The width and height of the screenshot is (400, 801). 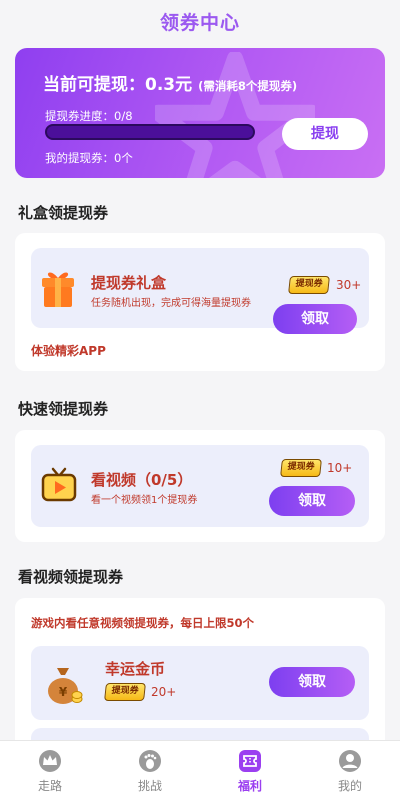 What do you see at coordinates (248, 86) in the screenshot?
I see `consume-note: (需消耗8个提现券)` at bounding box center [248, 86].